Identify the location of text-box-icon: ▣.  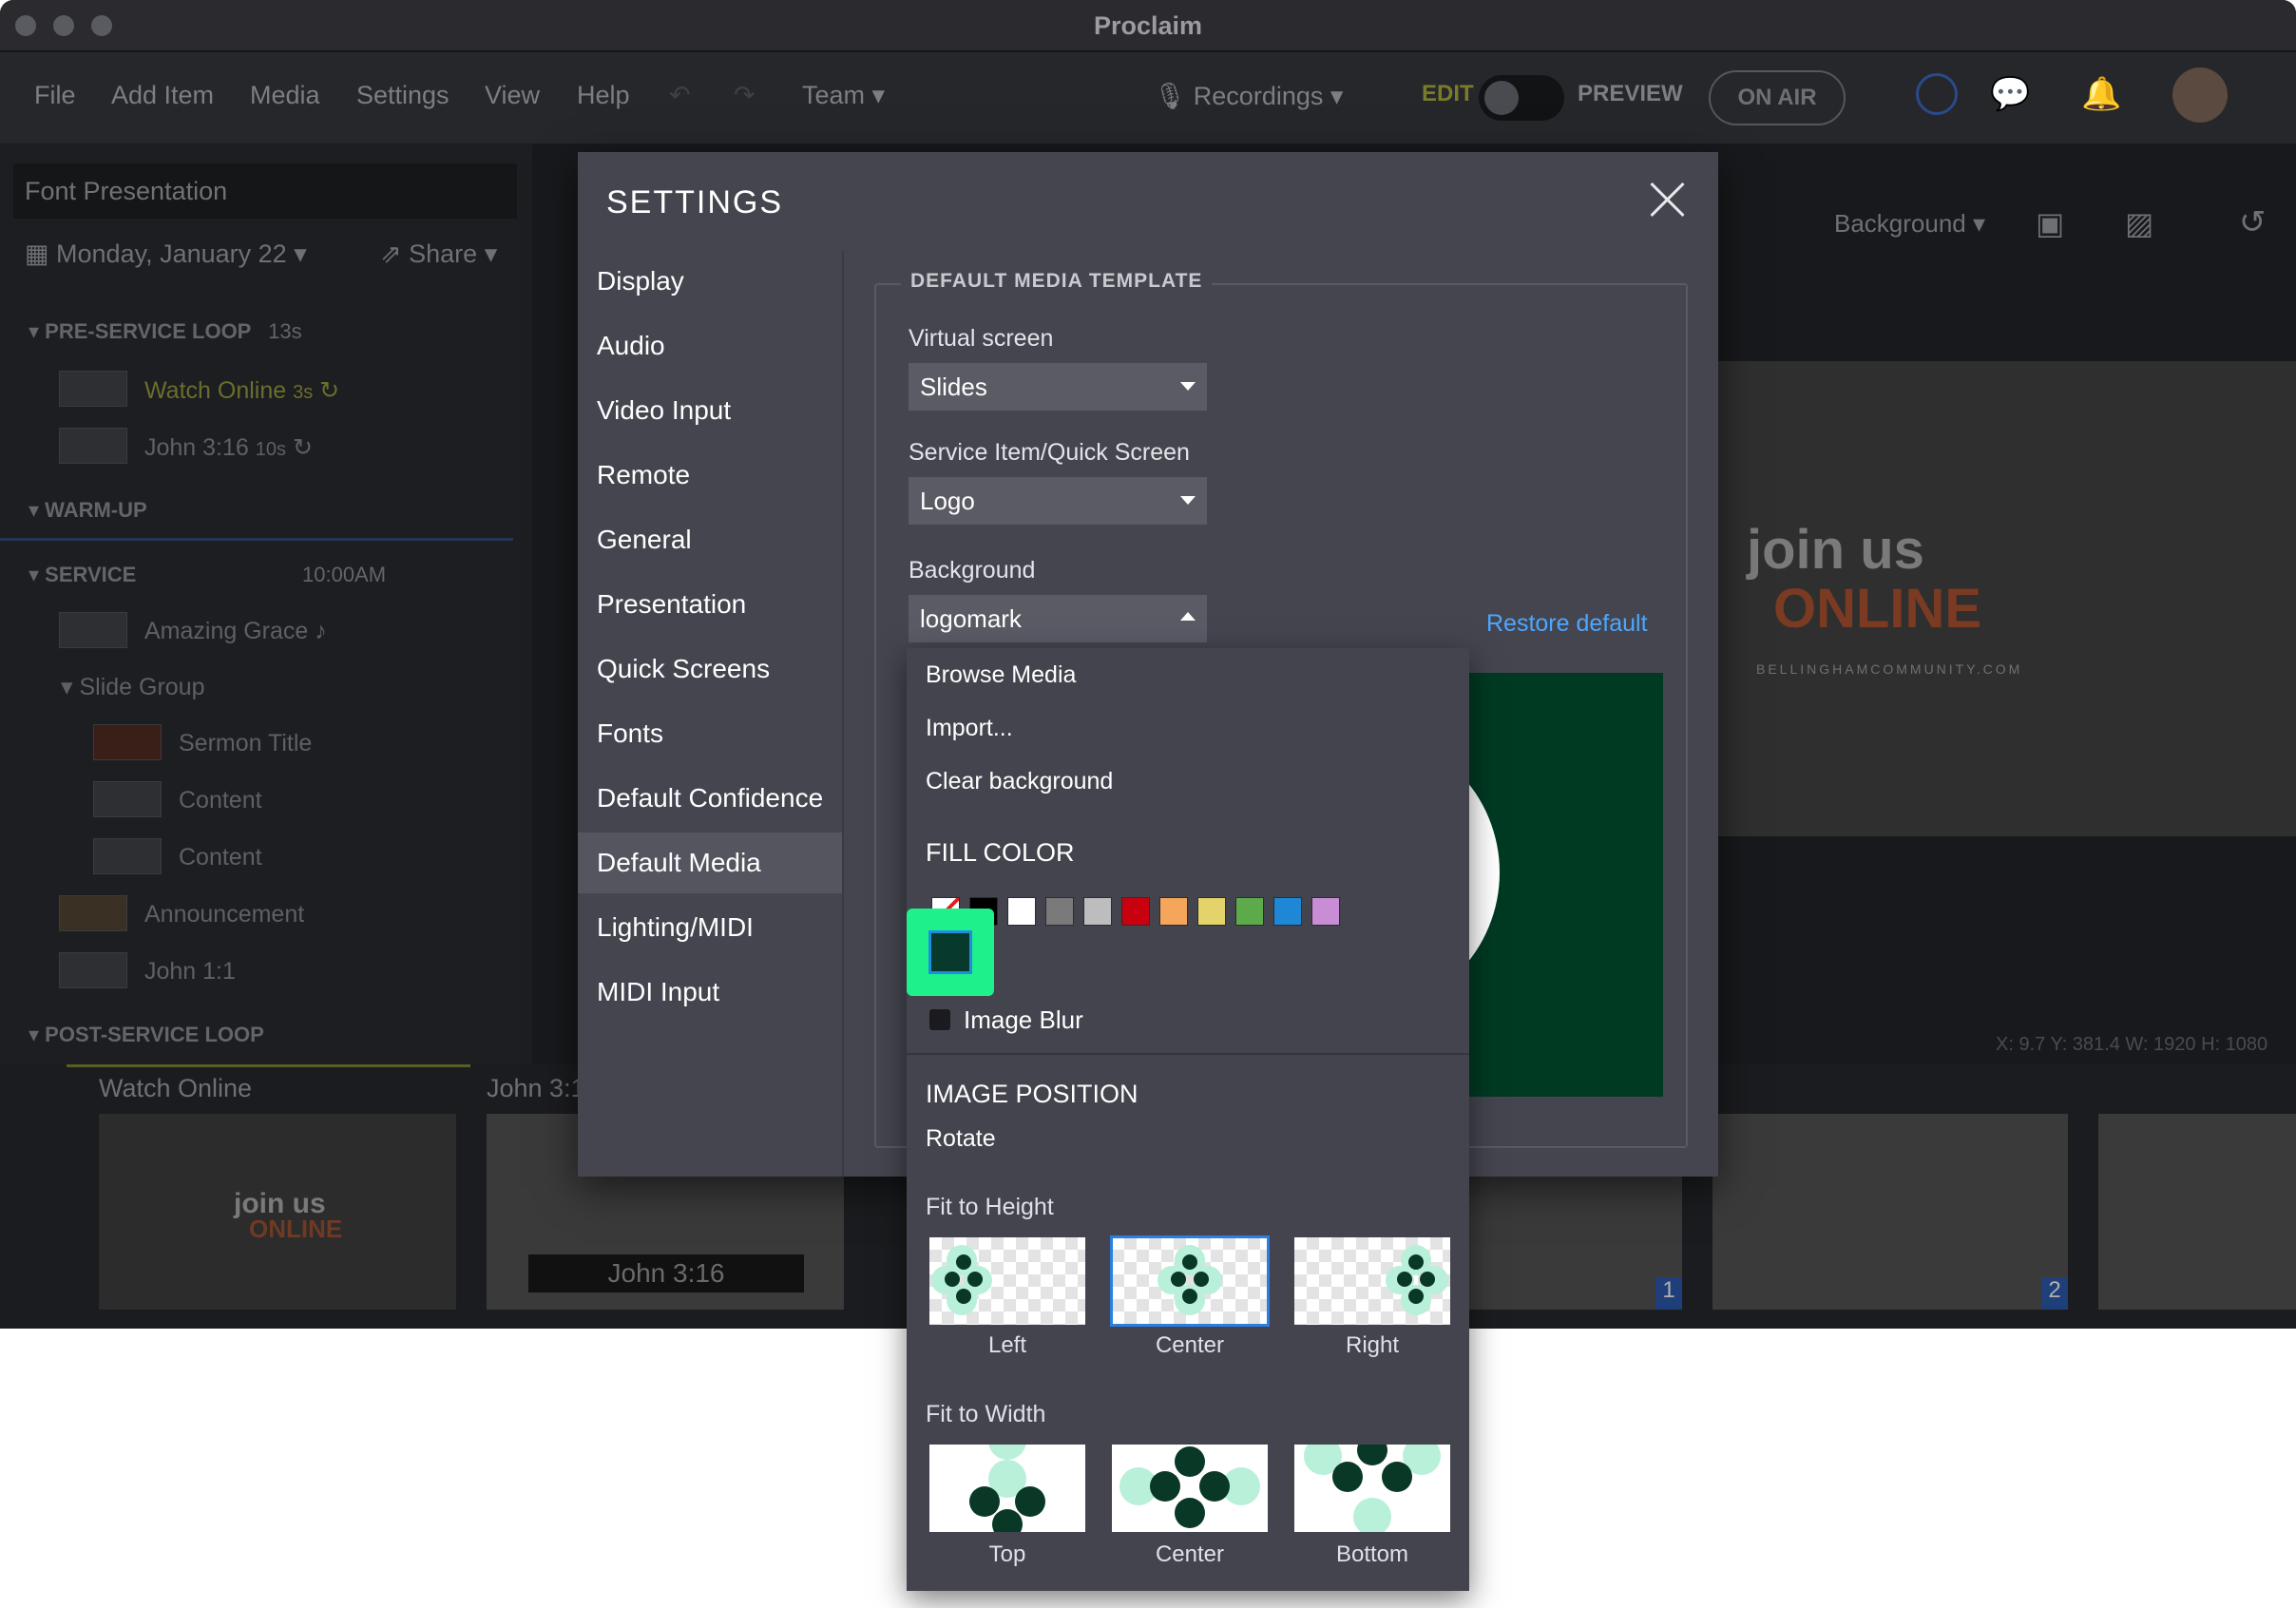
(2050, 223).